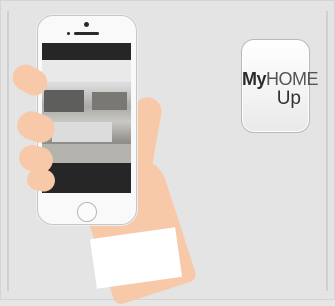 The width and height of the screenshot is (335, 306). What do you see at coordinates (292, 79) in the screenshot?
I see `app-icon-home: HOME` at bounding box center [292, 79].